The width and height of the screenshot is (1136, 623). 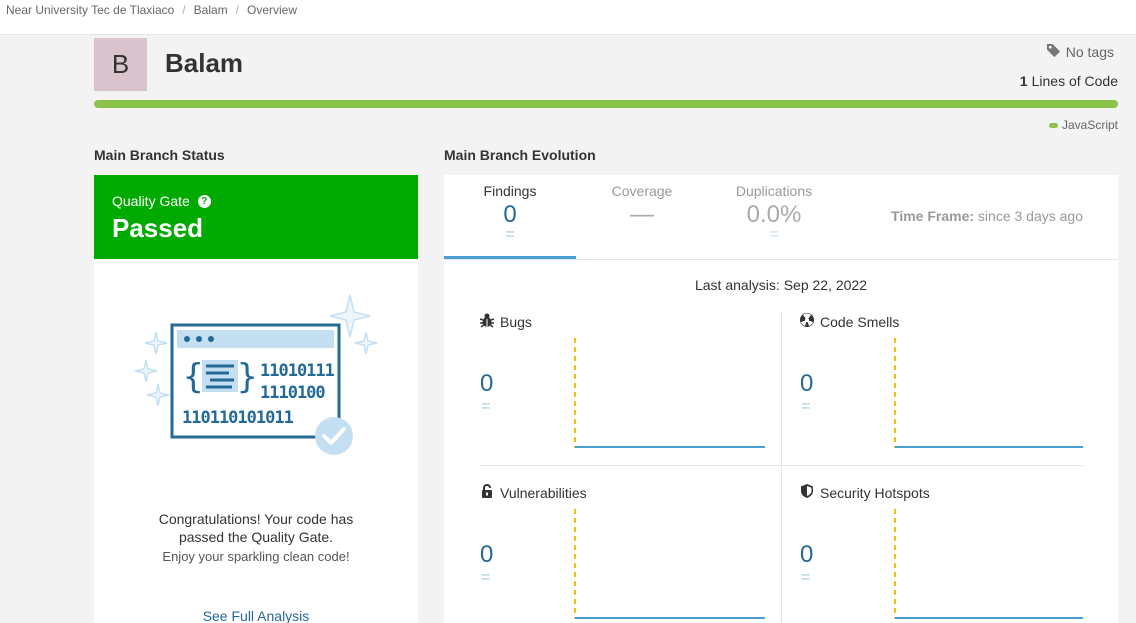 What do you see at coordinates (297, 371) in the screenshot?
I see `svg-text: 11010111` at bounding box center [297, 371].